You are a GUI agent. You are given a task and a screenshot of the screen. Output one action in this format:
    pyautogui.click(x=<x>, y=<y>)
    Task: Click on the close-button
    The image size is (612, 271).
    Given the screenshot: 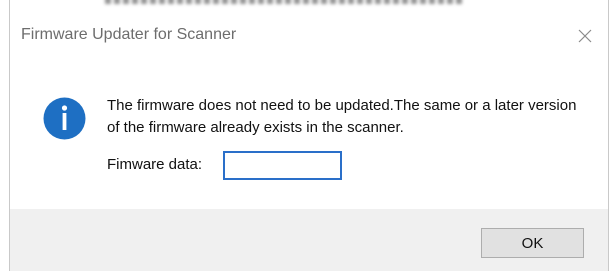 What is the action you would take?
    pyautogui.click(x=585, y=36)
    